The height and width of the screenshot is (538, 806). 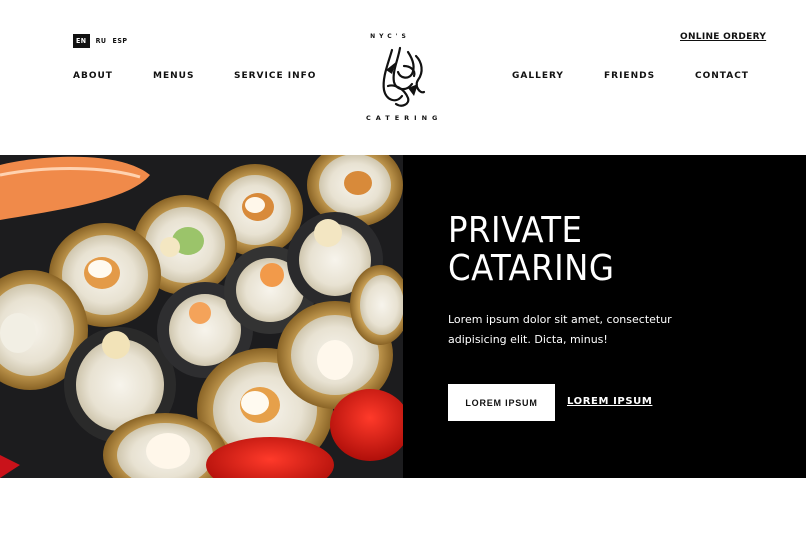 I want to click on hero-title: PRIVATE CATARING, so click(x=531, y=250).